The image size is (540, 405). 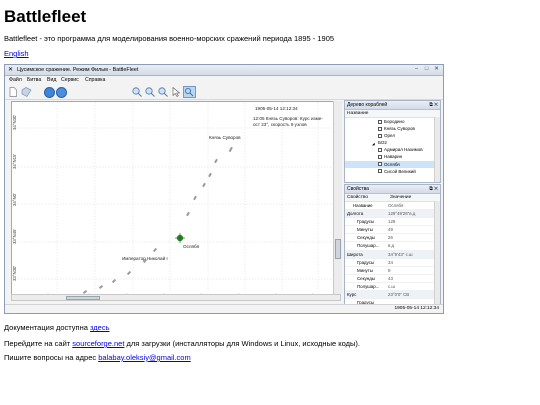 What do you see at coordinates (176, 297) in the screenshot?
I see `map-horizontal-scrollbar` at bounding box center [176, 297].